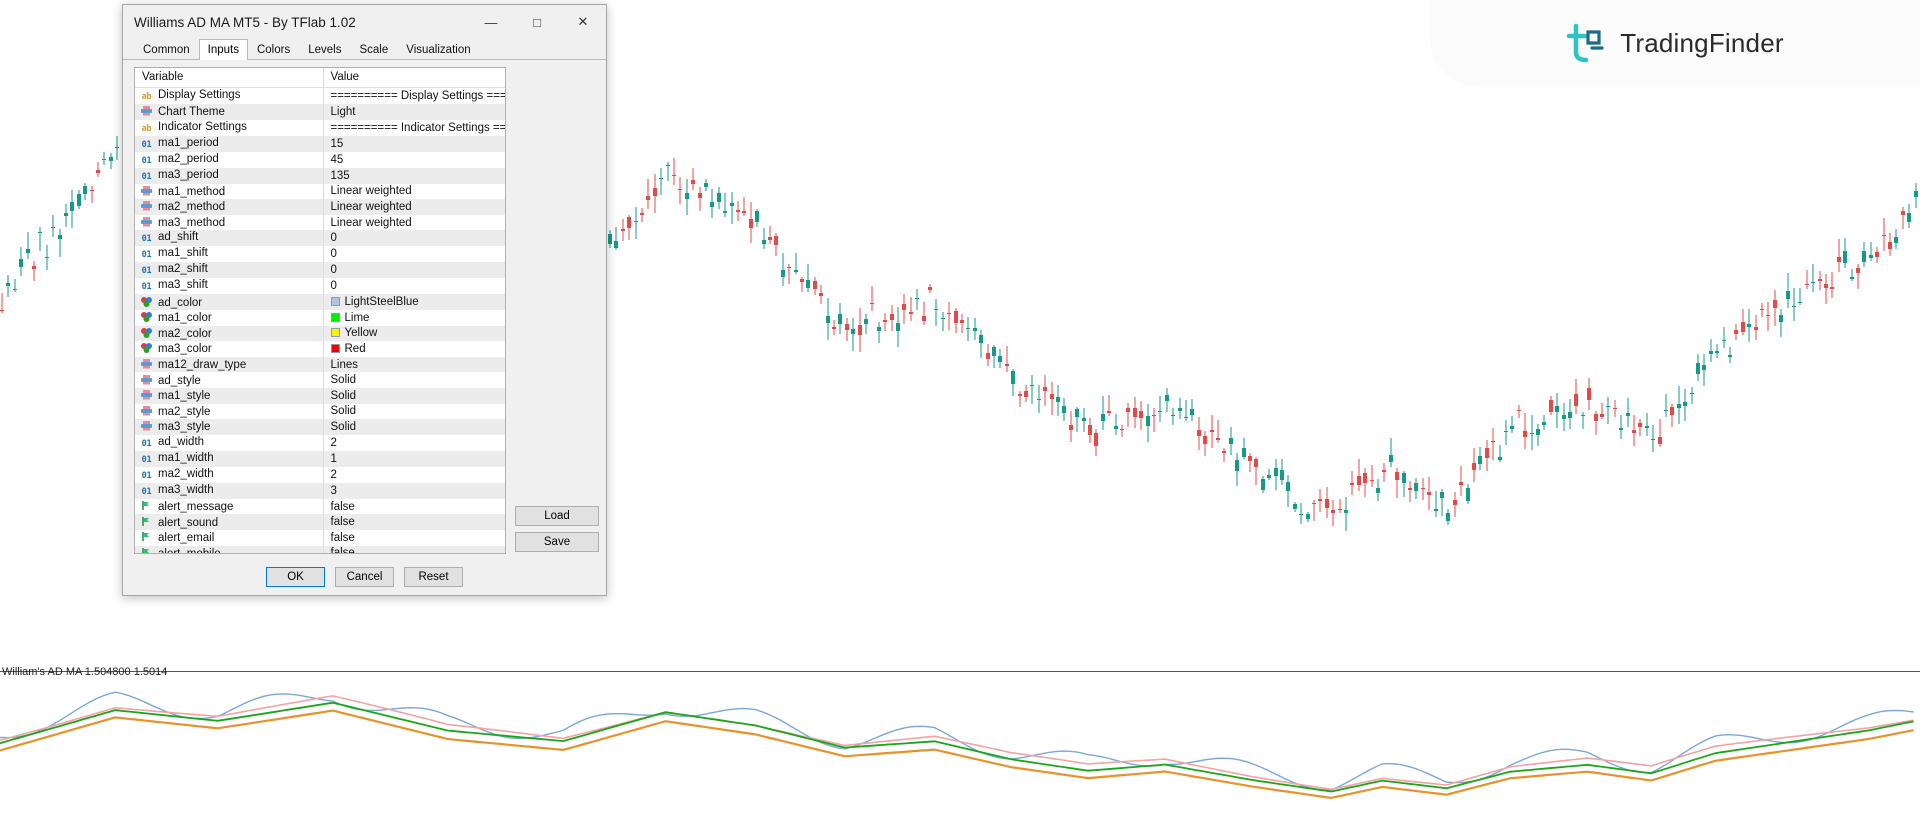  Describe the element at coordinates (320, 222) in the screenshot. I see `grid-row: ma3_method Linear weighted` at that location.